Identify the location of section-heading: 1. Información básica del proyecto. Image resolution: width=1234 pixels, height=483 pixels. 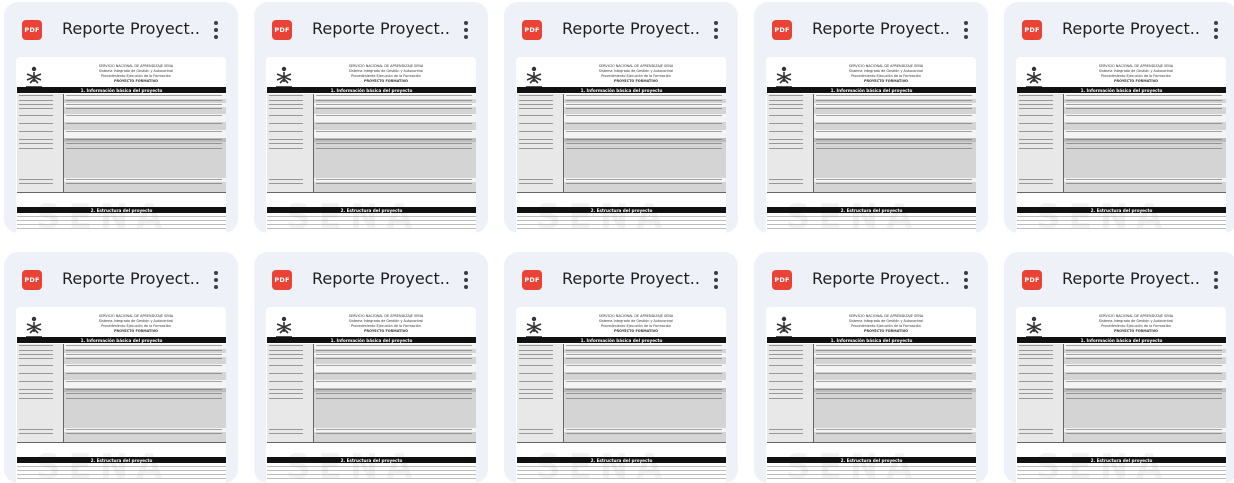
(371, 90).